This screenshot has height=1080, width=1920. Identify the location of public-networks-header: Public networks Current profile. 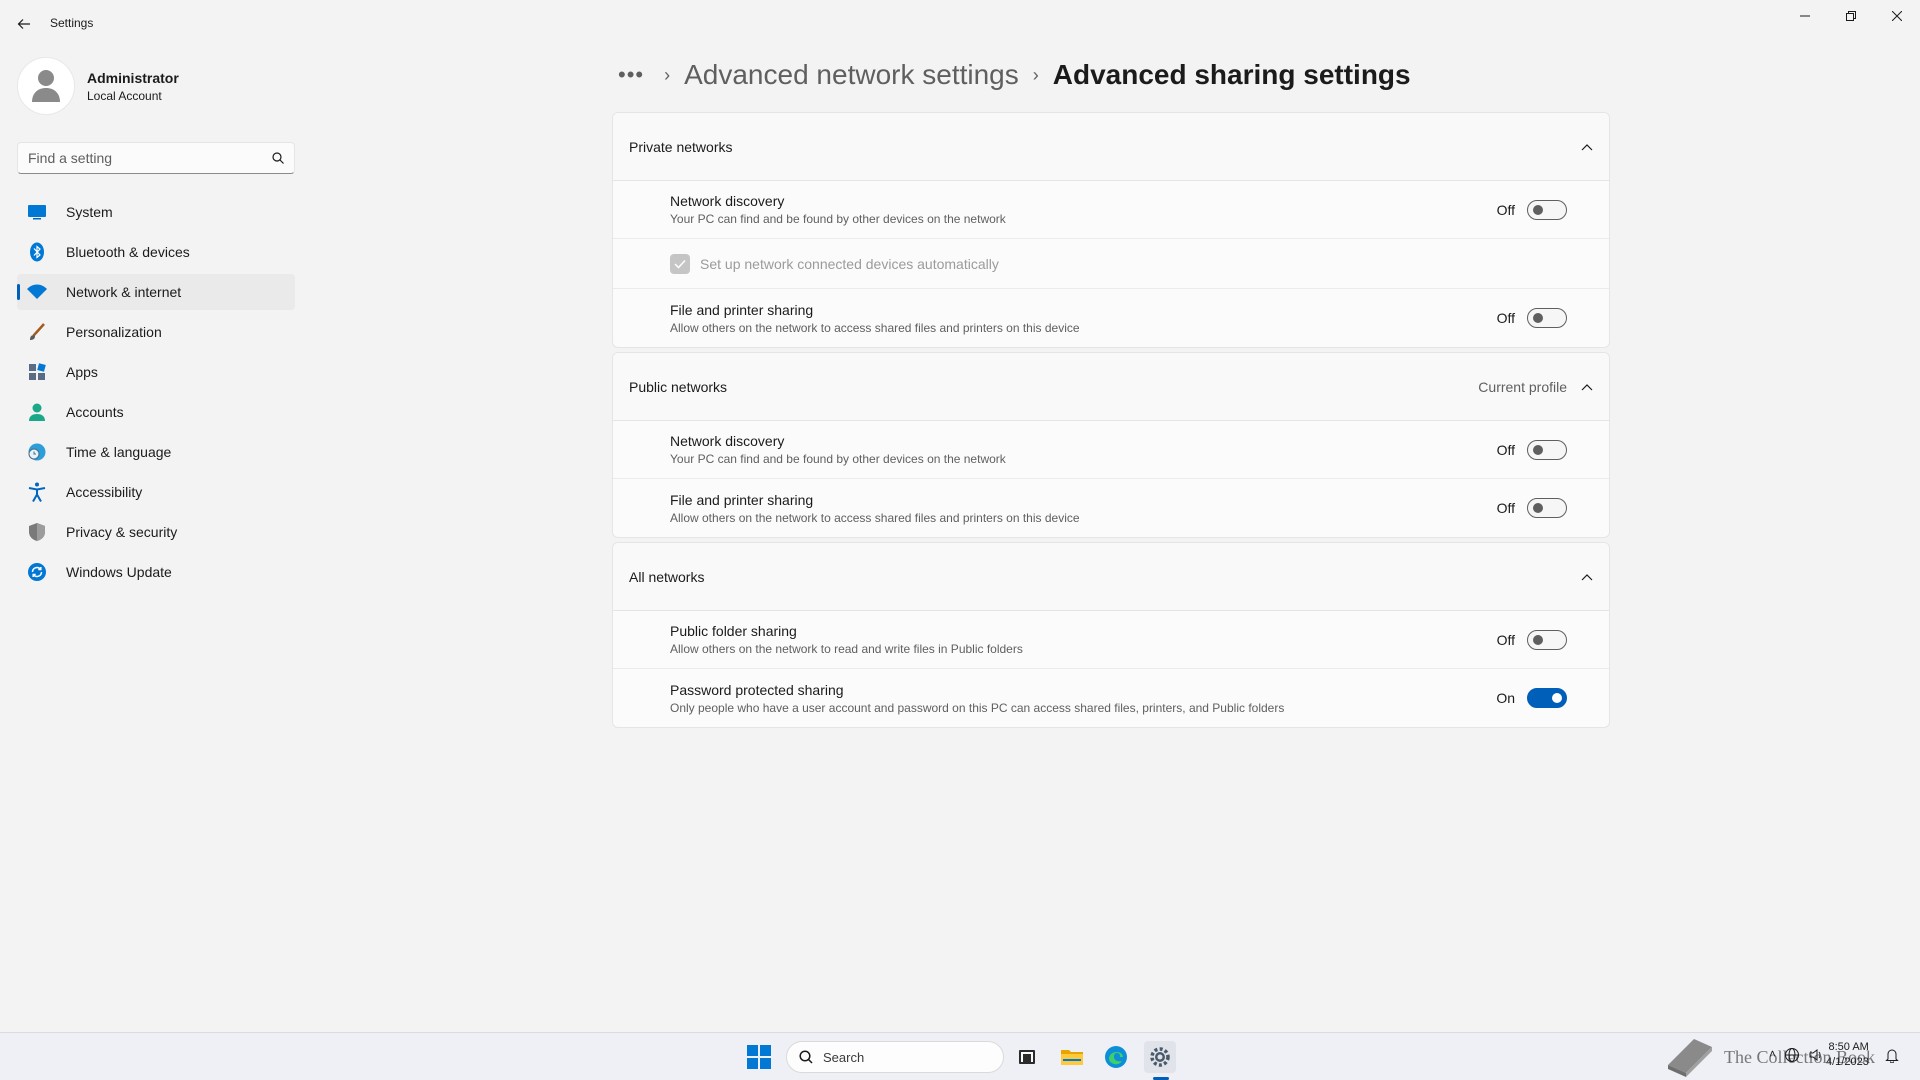
(1111, 387).